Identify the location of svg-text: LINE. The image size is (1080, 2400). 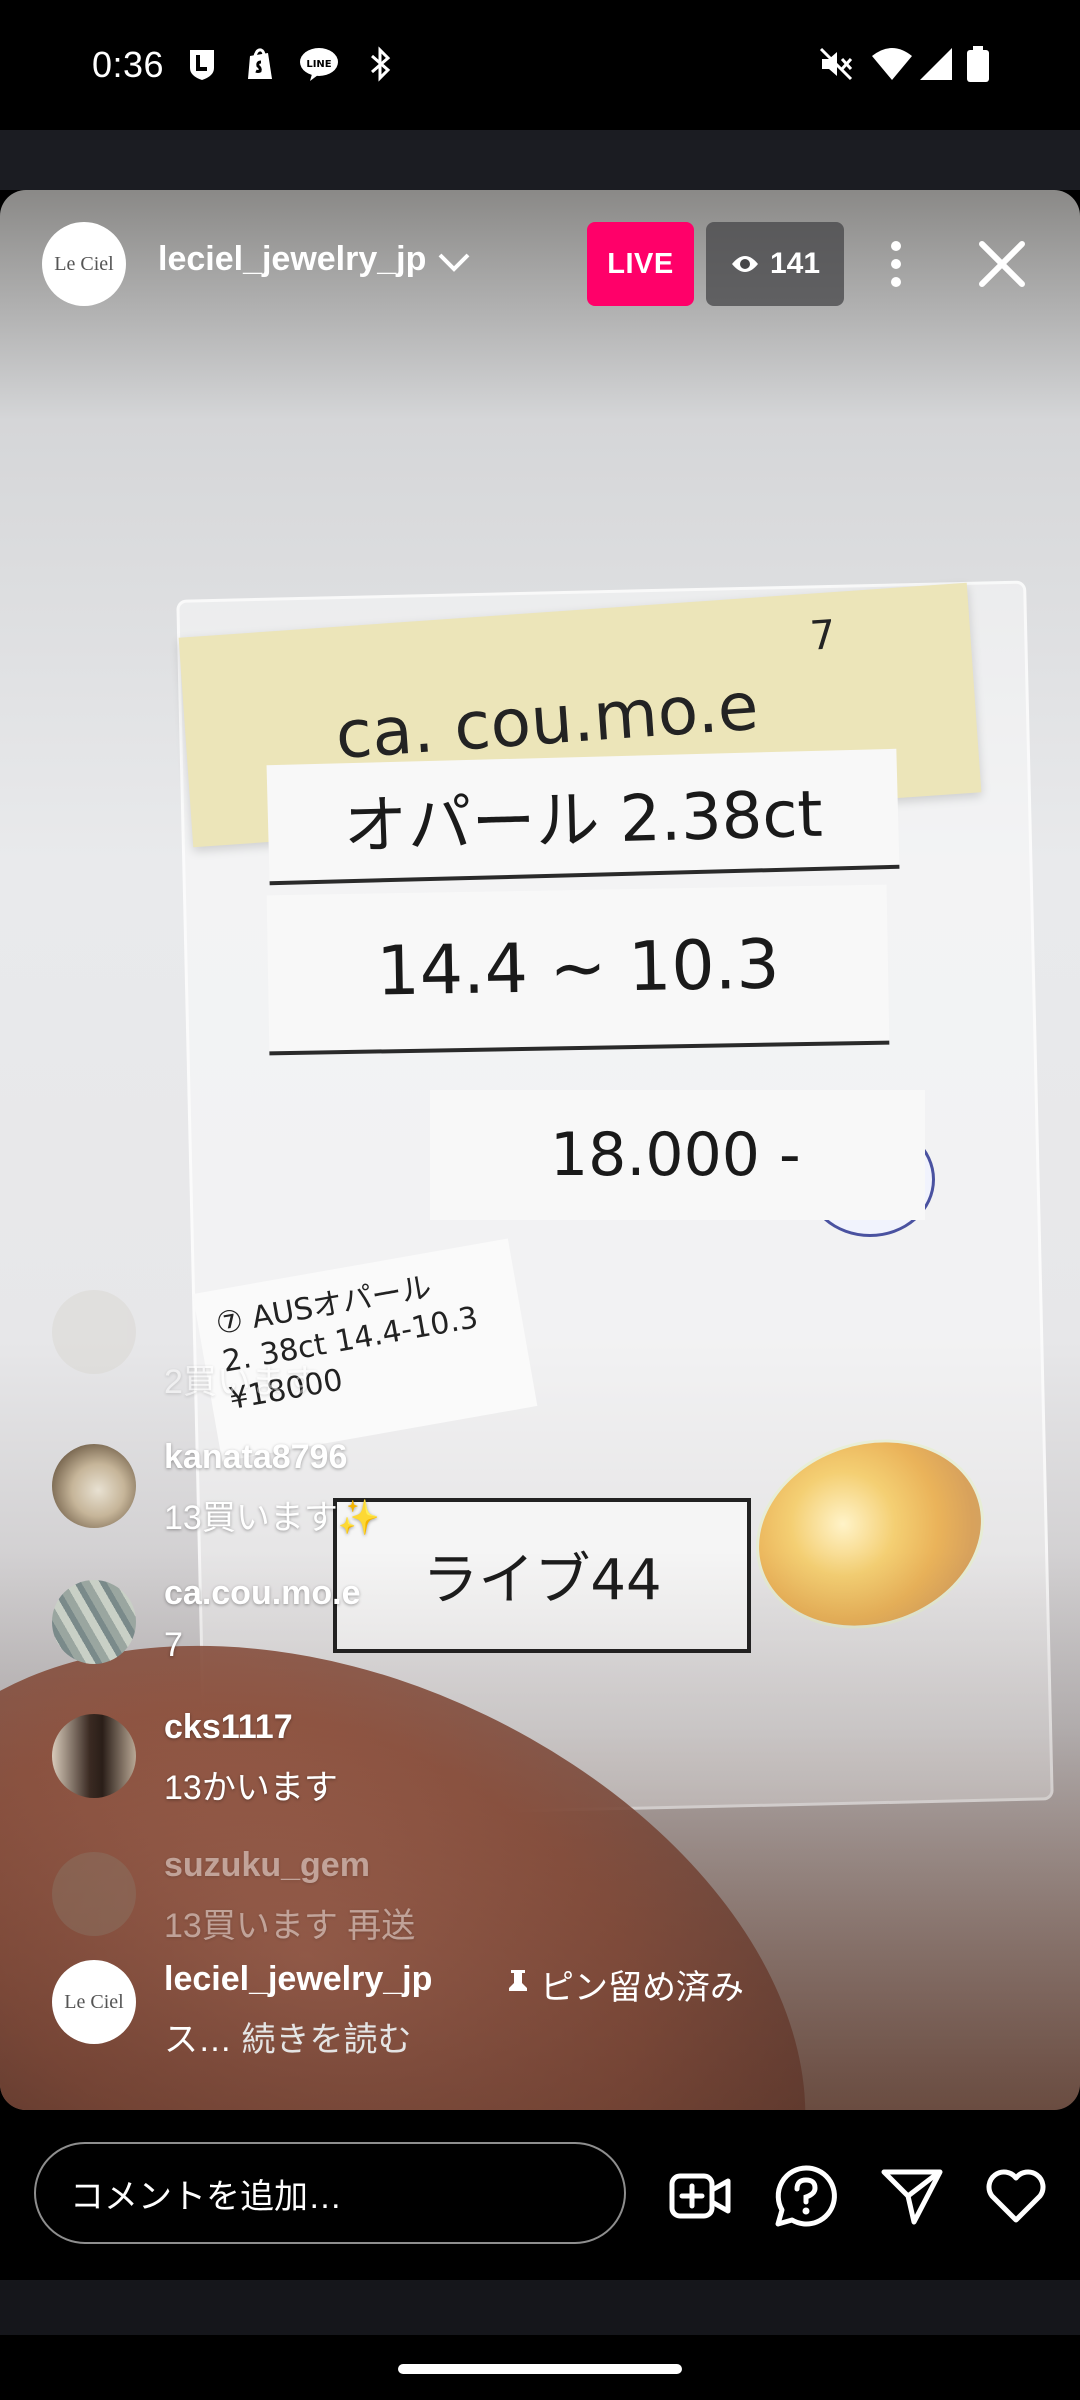
(318, 64).